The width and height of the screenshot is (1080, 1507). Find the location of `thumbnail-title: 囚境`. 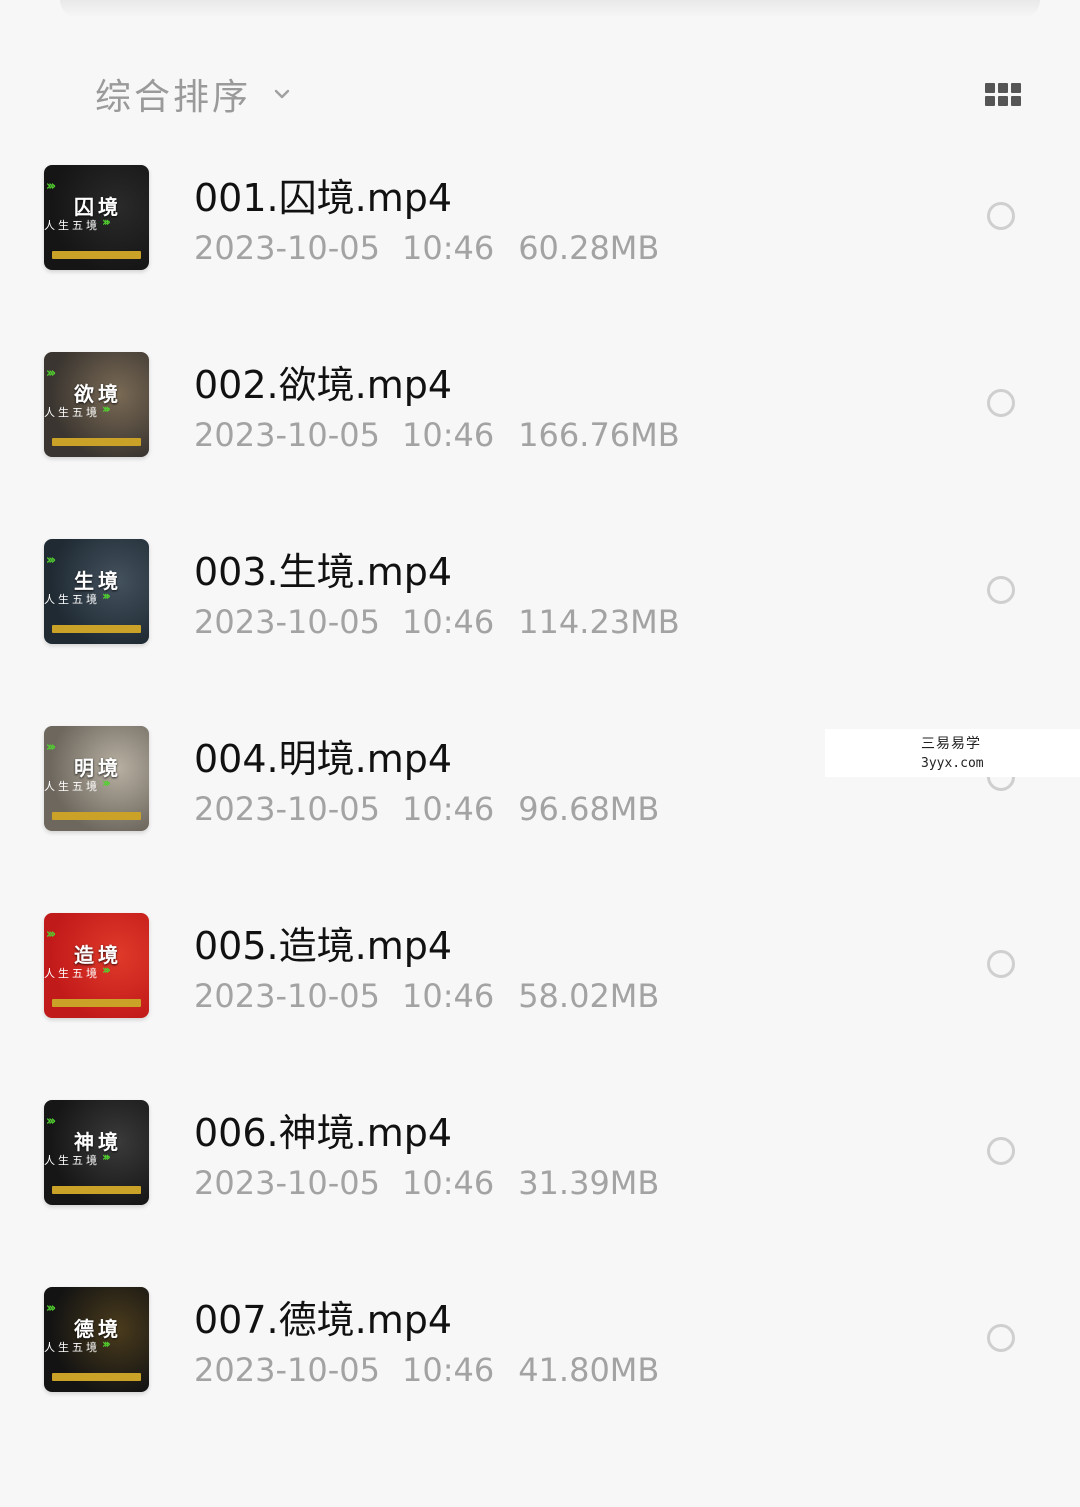

thumbnail-title: 囚境 is located at coordinates (98, 207).